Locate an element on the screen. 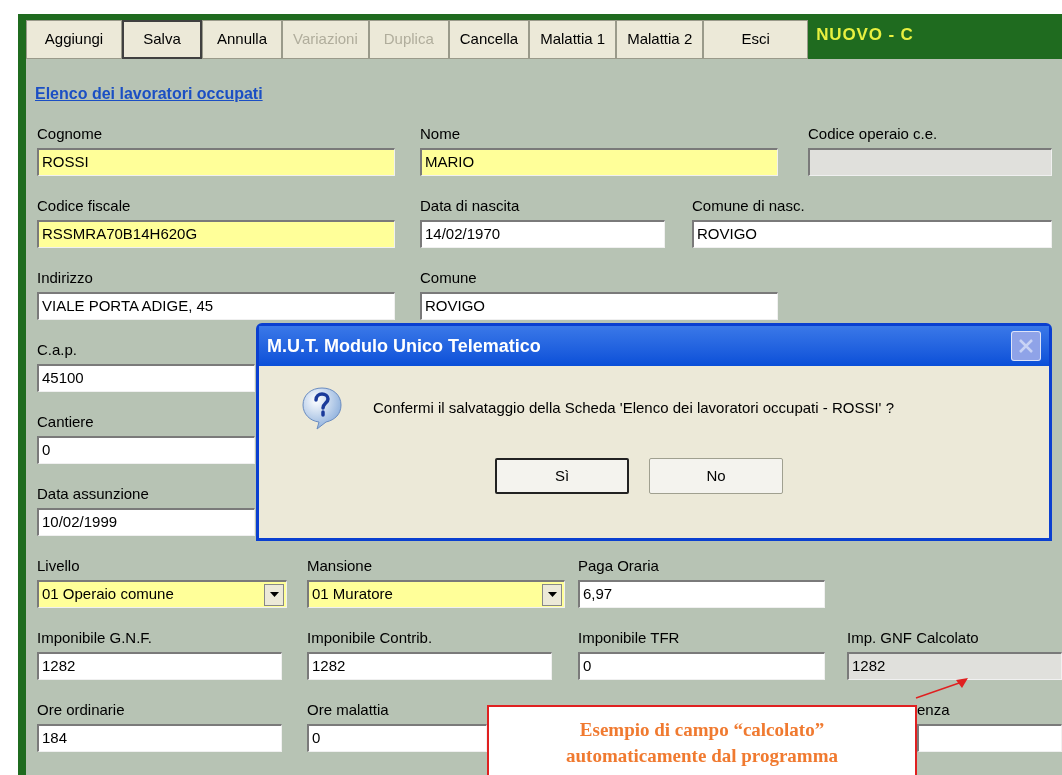 The width and height of the screenshot is (1062, 775). dropdown-field: 01 Muratore is located at coordinates (436, 594).